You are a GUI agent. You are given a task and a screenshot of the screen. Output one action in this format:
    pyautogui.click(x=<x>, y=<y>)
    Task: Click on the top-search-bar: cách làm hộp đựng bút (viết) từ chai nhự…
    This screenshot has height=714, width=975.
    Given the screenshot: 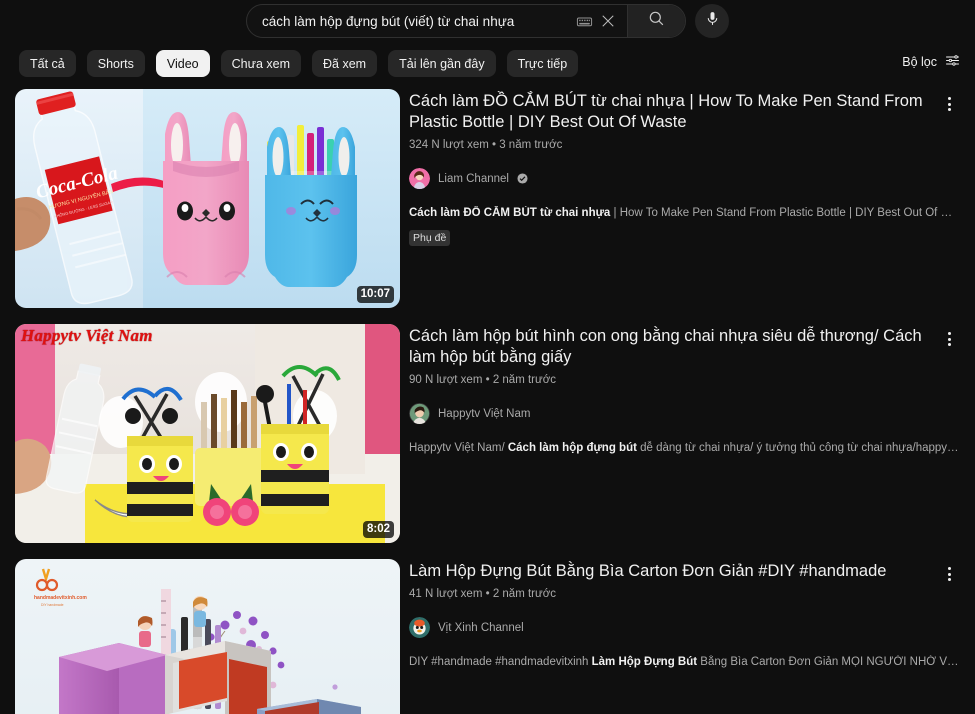 What is the action you would take?
    pyautogui.click(x=487, y=20)
    